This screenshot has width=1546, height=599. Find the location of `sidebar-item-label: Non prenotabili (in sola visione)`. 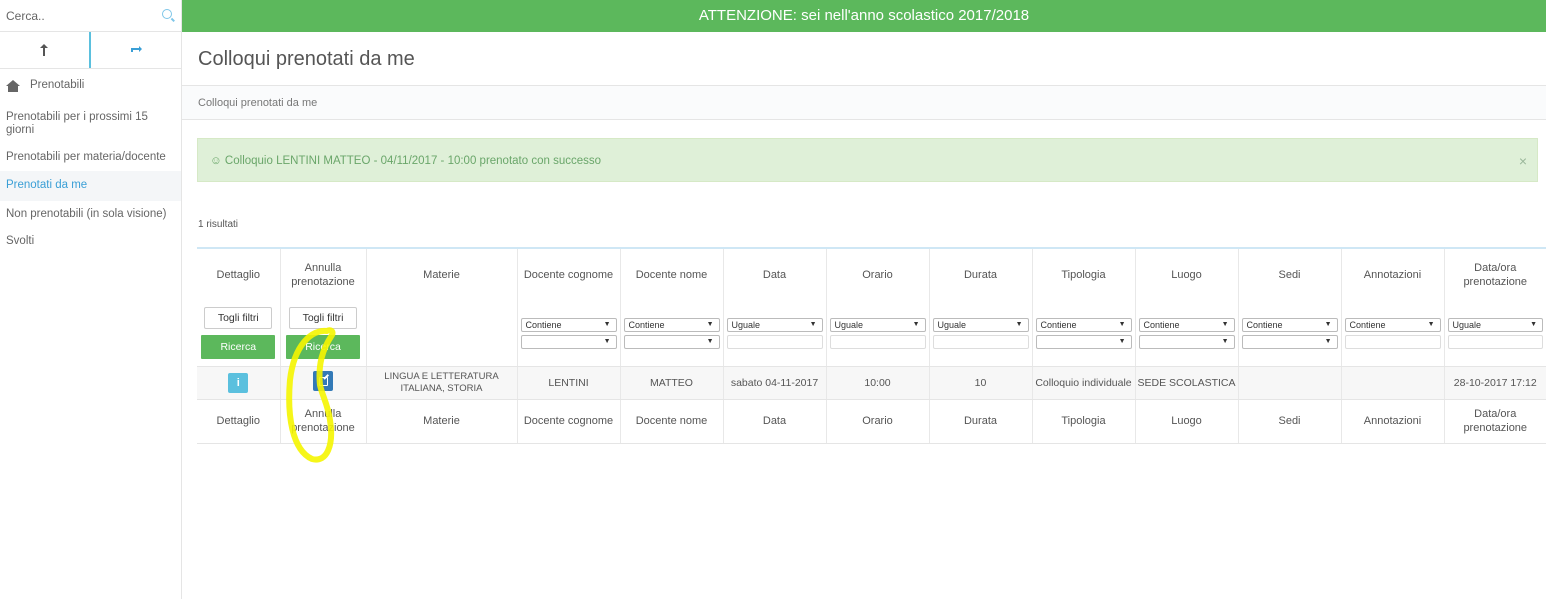

sidebar-item-label: Non prenotabili (in sola visione) is located at coordinates (86, 214).